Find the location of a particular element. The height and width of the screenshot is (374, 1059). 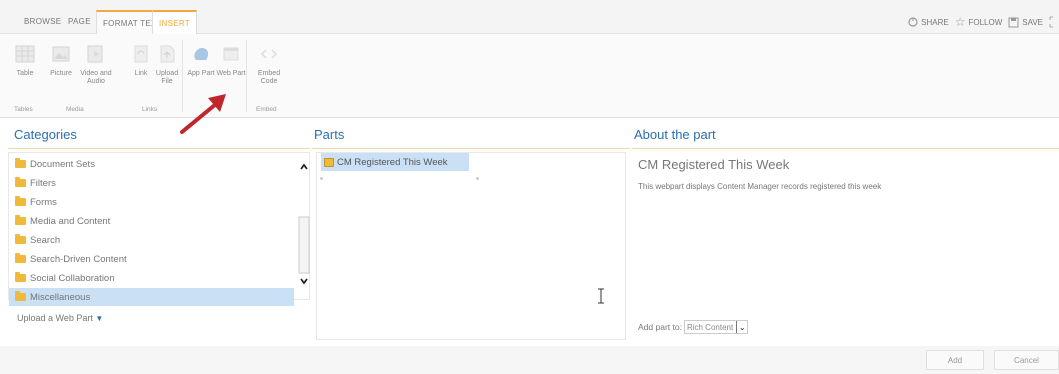

share-button: SHARE is located at coordinates (928, 22).